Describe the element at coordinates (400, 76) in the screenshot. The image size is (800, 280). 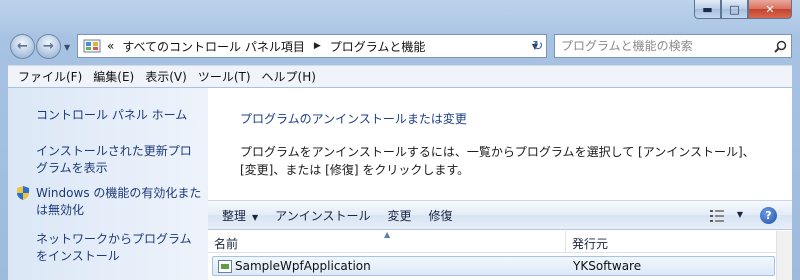
I see `menu-bar: ファイル(F) 編集(E) 表示(V) ツール(T) ヘルプ(H)` at that location.